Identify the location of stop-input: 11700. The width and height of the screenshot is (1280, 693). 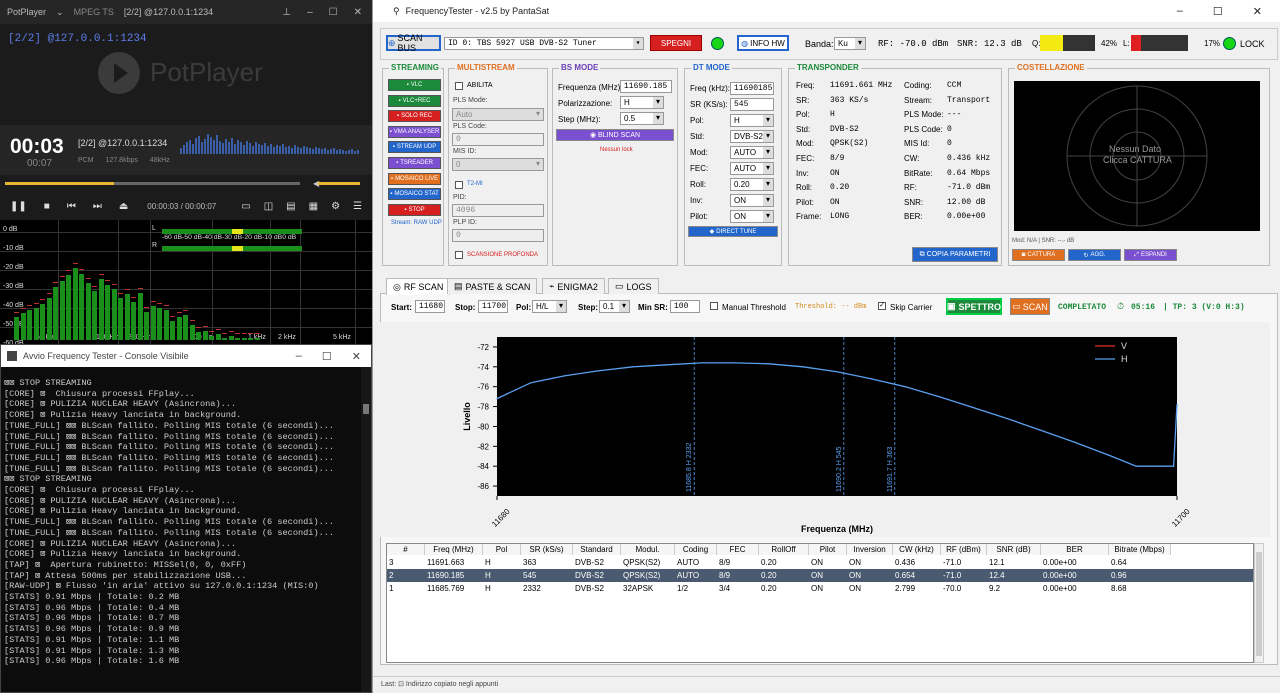
(493, 306).